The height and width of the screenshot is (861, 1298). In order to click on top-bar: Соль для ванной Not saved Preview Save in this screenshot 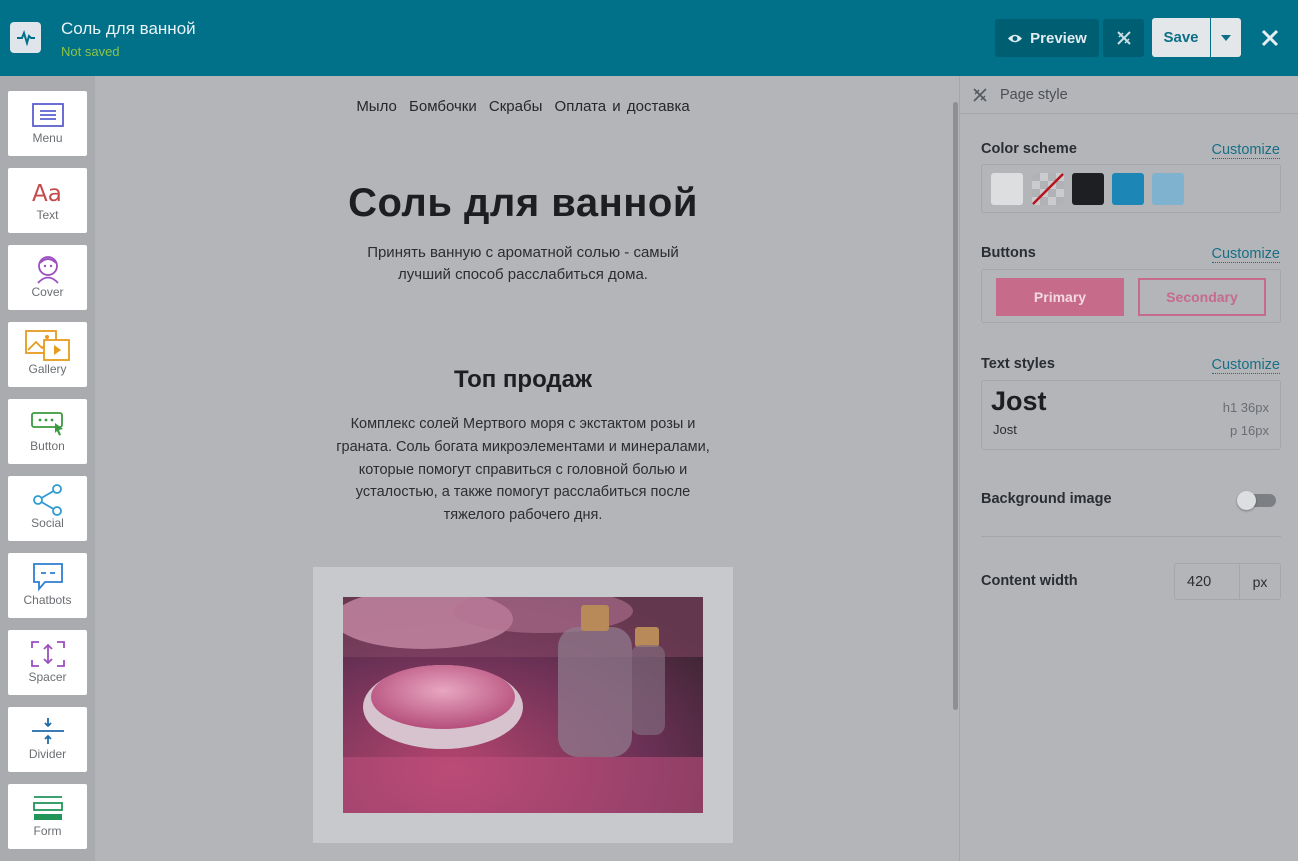, I will do `click(649, 38)`.